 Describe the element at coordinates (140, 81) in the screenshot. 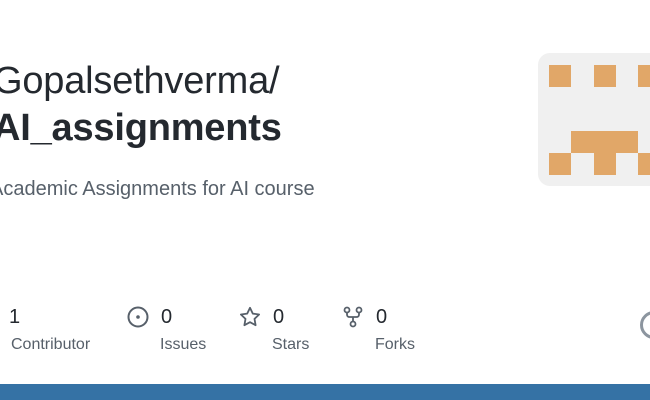

I see `repo-owner: Gopalsethverma/` at that location.